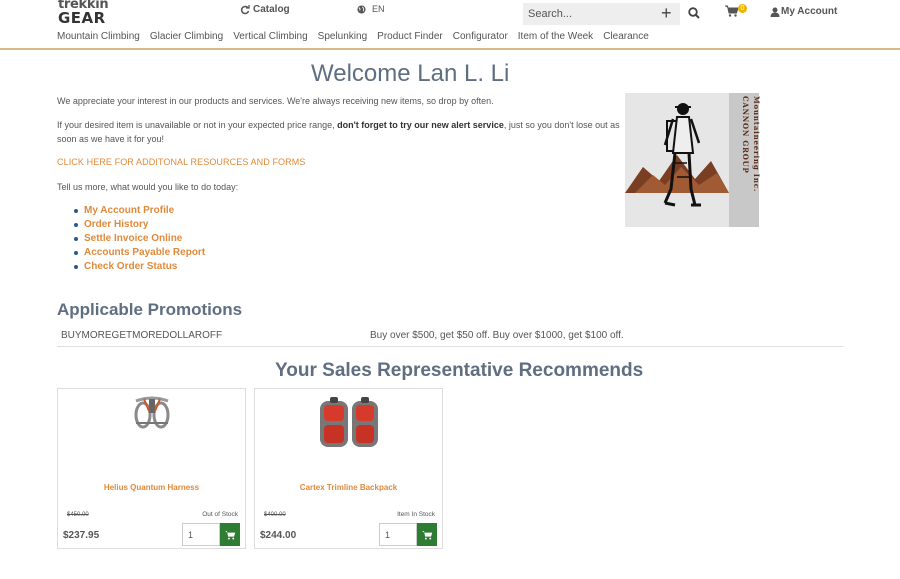  What do you see at coordinates (378, 9) in the screenshot?
I see `language-label: EN` at bounding box center [378, 9].